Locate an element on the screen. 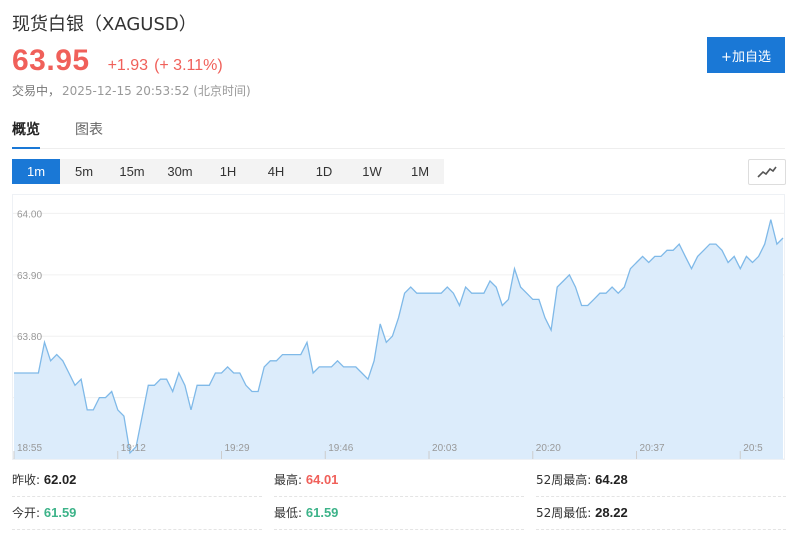 This screenshot has height=540, width=800. price-row: 63.95 +1.93 (+ 3.11%) is located at coordinates (120, 61).